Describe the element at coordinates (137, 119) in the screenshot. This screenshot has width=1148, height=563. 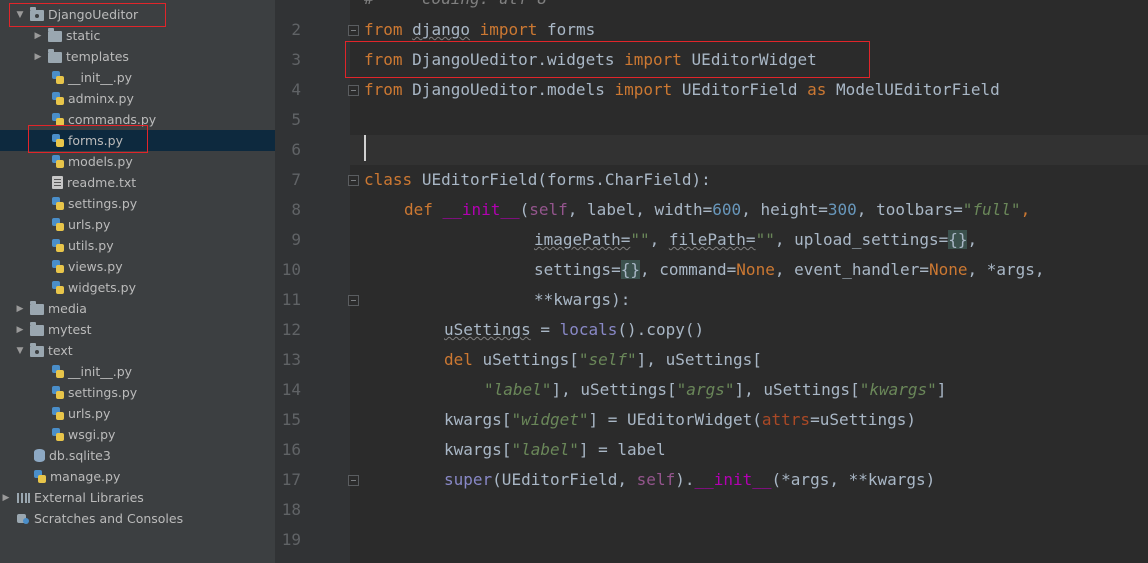
I see `tree-file: commands.py` at that location.